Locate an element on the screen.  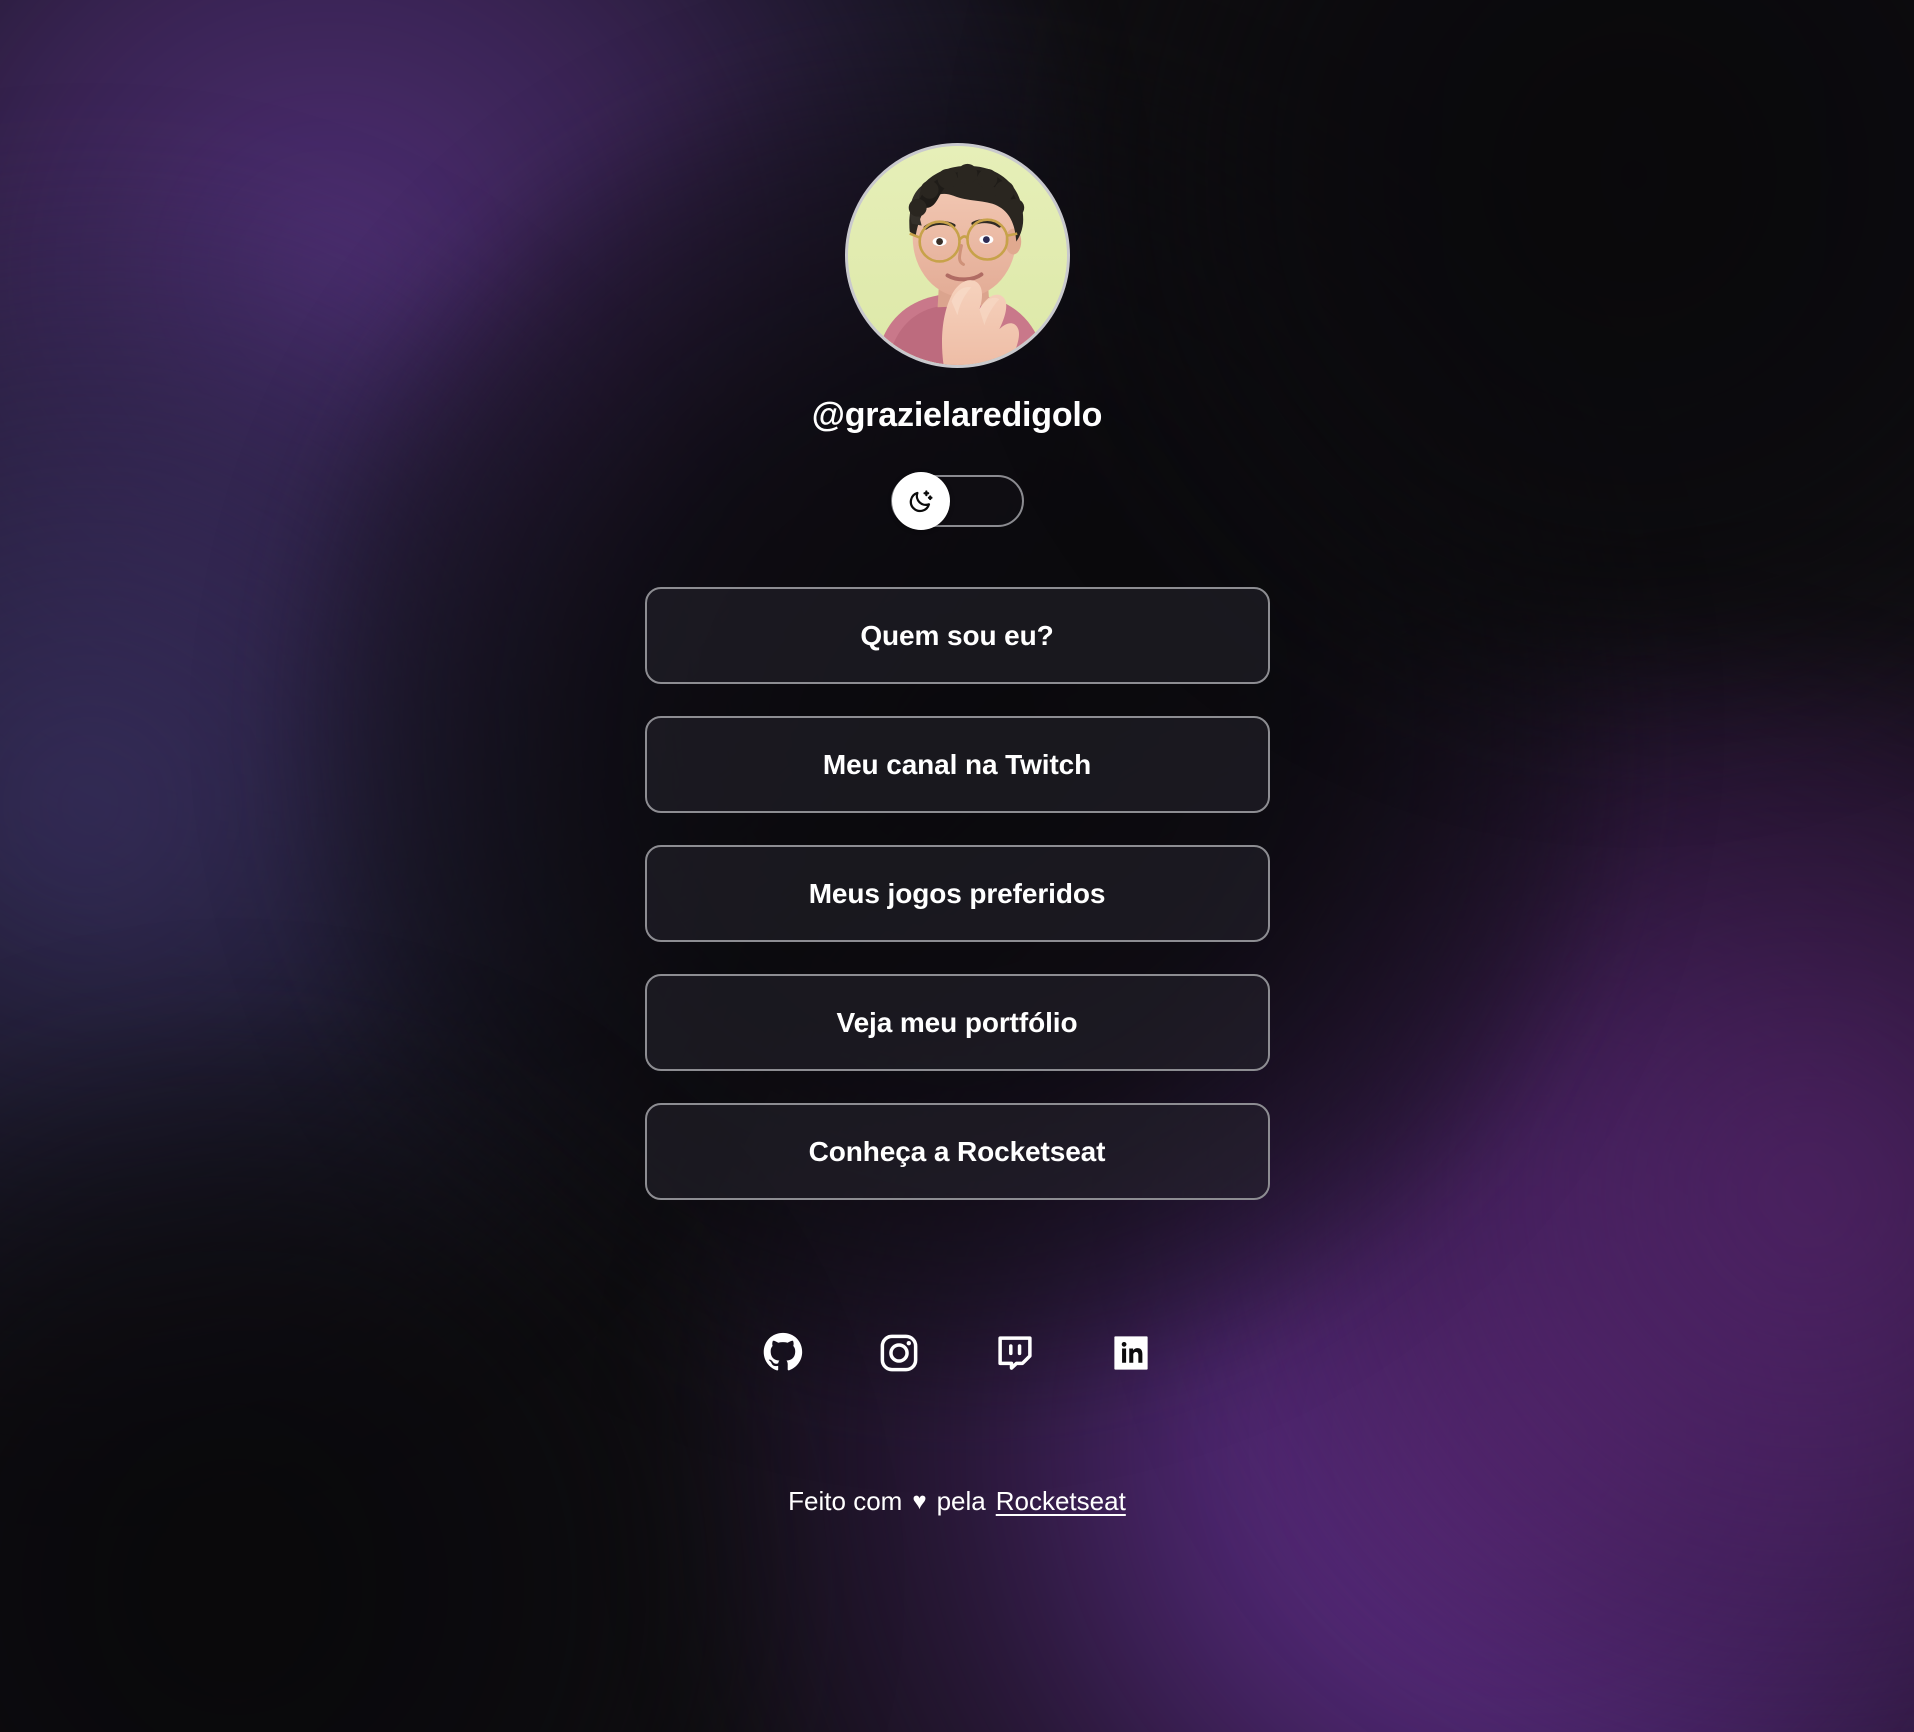
moon-stars-icon is located at coordinates (920, 501).